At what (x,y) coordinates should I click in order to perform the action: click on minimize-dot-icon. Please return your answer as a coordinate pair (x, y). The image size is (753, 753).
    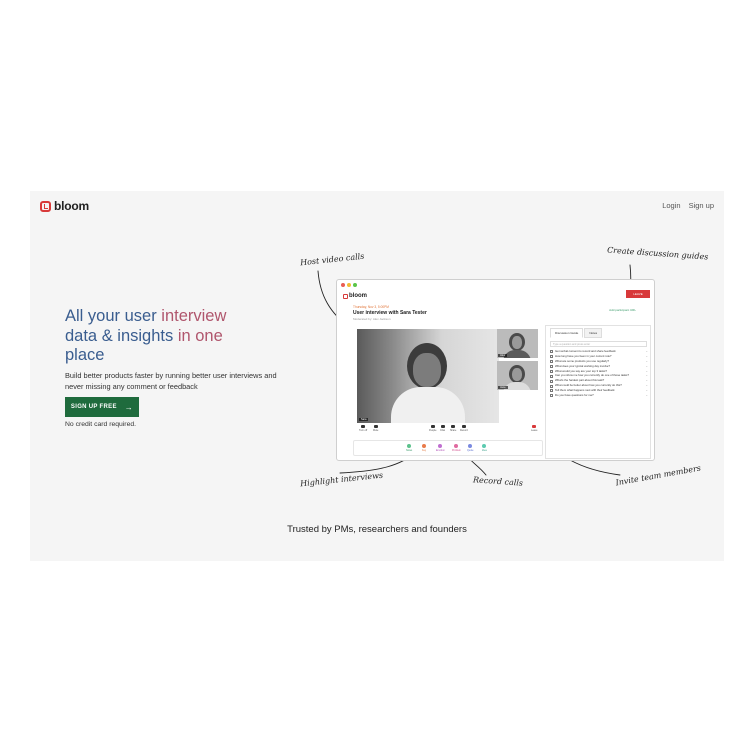
    Looking at the image, I should click on (349, 285).